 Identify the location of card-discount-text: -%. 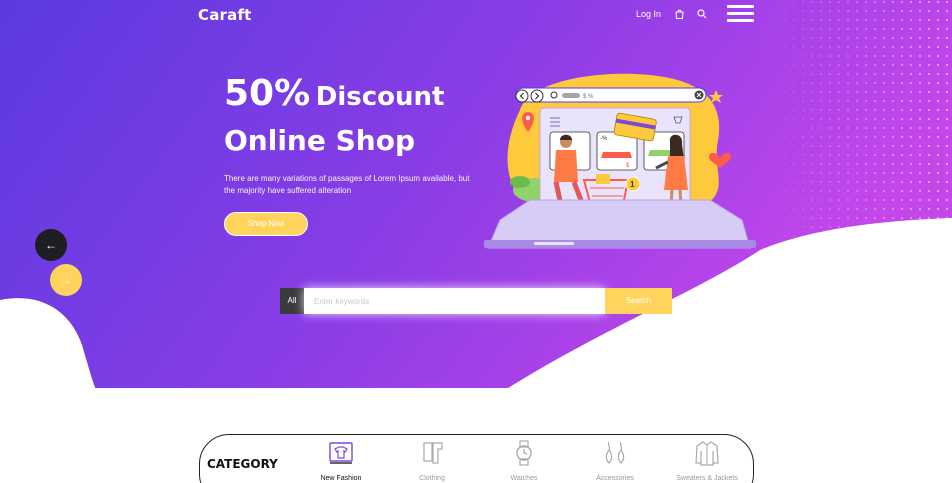
(604, 139).